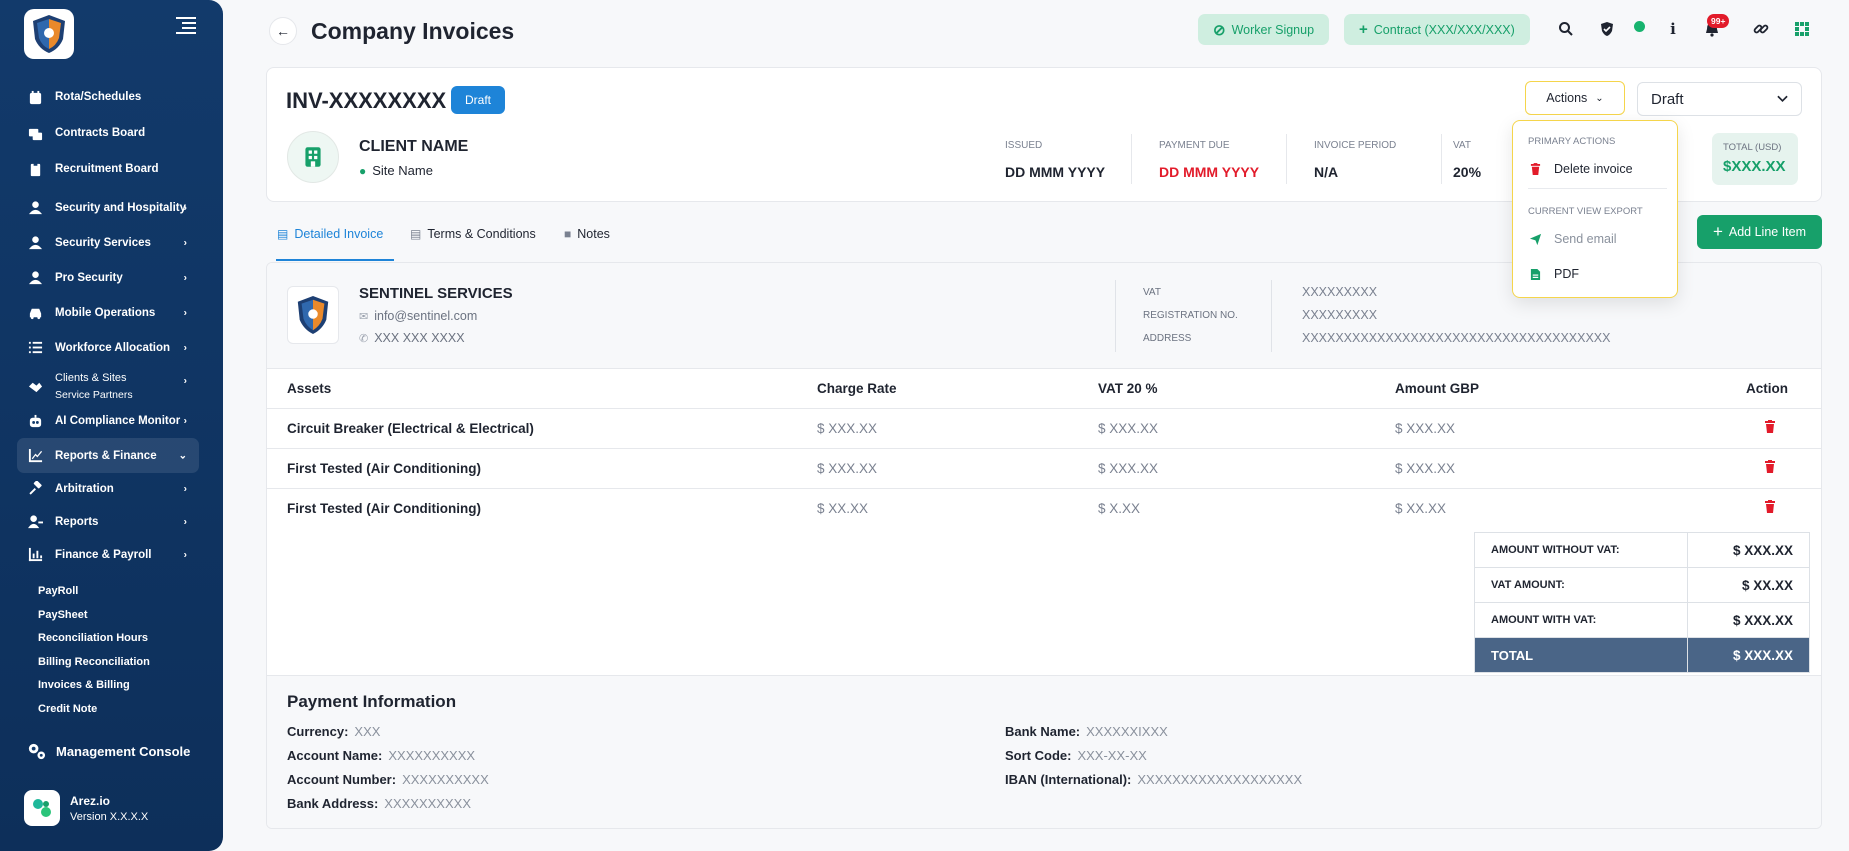  Describe the element at coordinates (1575, 98) in the screenshot. I see `actions-button: Actions ⌄` at that location.